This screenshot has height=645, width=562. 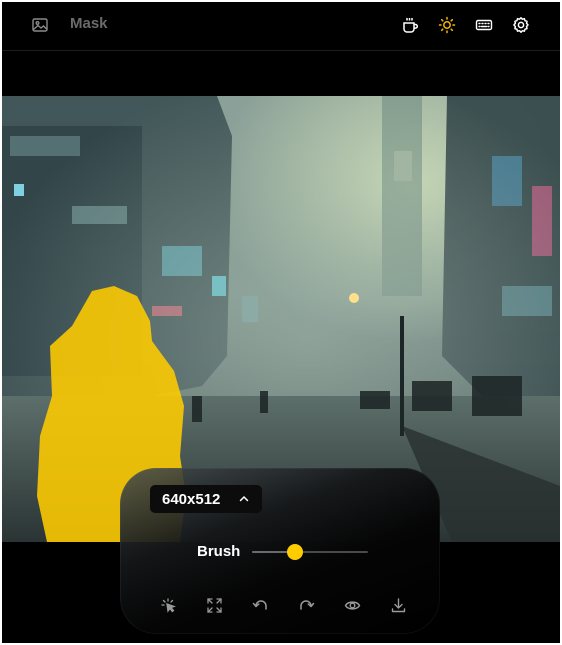 I want to click on image-icon, so click(x=40, y=25).